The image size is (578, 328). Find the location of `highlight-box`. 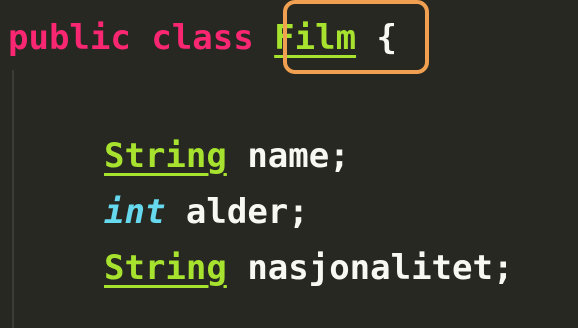

highlight-box is located at coordinates (356, 37).